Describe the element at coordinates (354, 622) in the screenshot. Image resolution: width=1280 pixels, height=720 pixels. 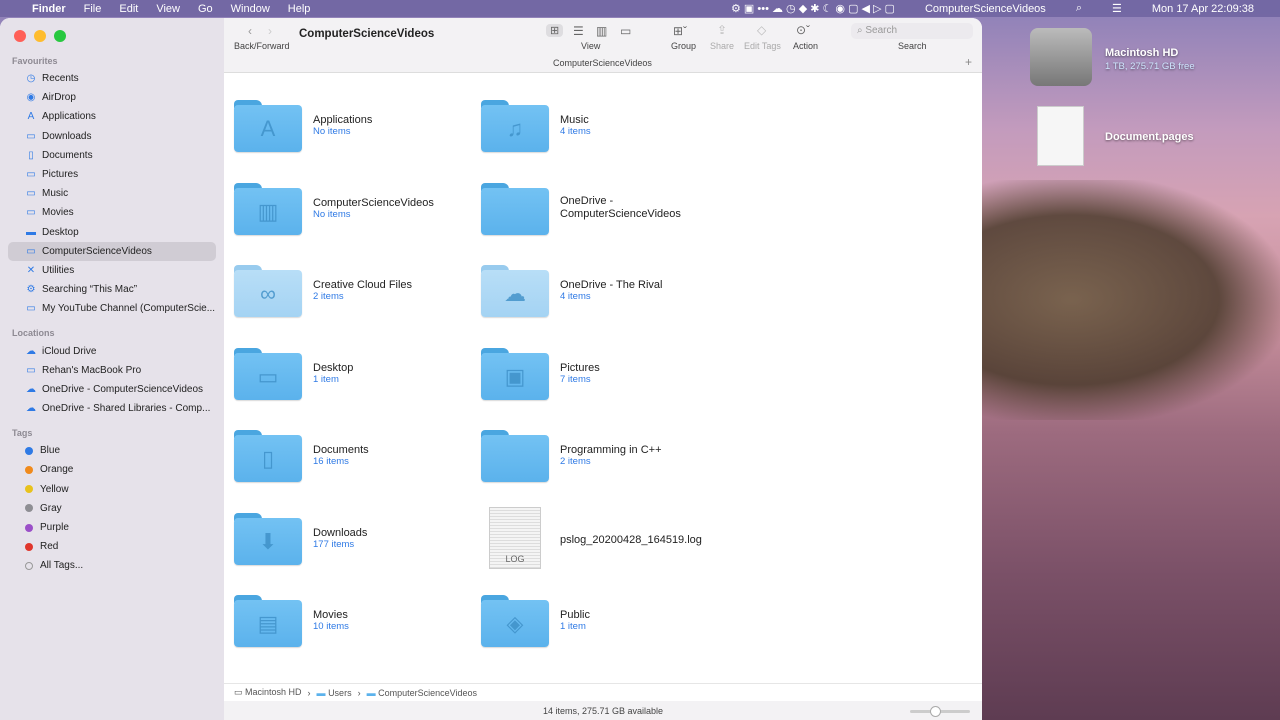
I see `file-item-movies: ▤ Movies 10 items` at that location.